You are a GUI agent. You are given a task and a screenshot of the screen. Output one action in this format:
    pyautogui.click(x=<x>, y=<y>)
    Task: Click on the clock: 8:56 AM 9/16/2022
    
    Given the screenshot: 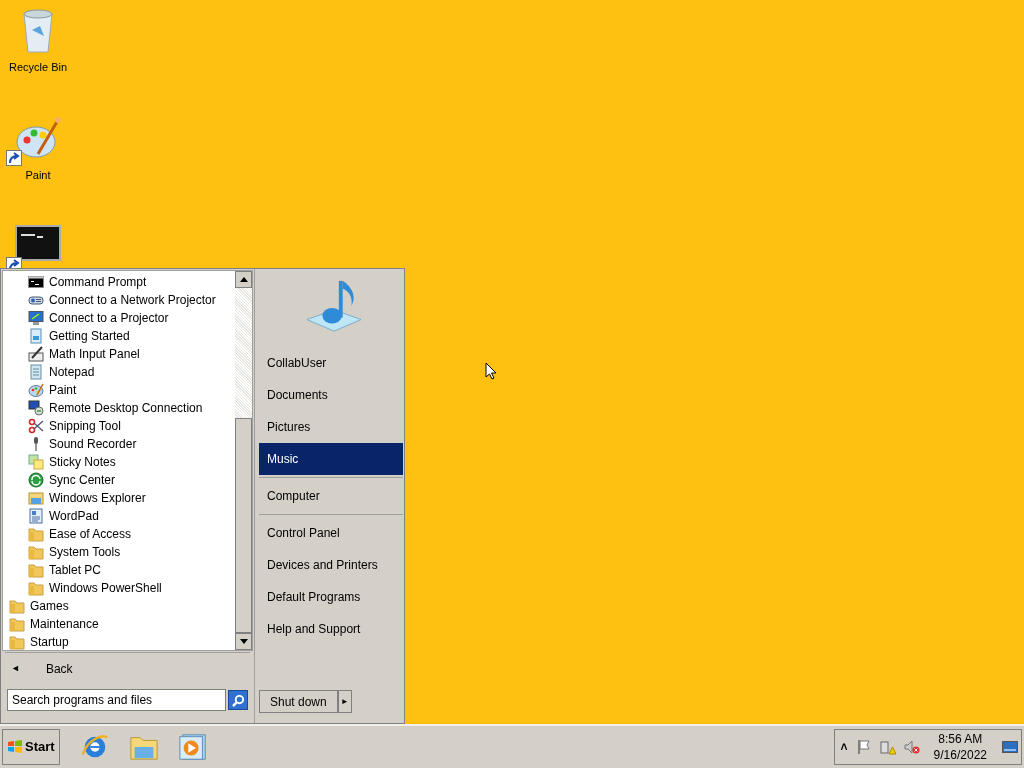 What is the action you would take?
    pyautogui.click(x=960, y=747)
    